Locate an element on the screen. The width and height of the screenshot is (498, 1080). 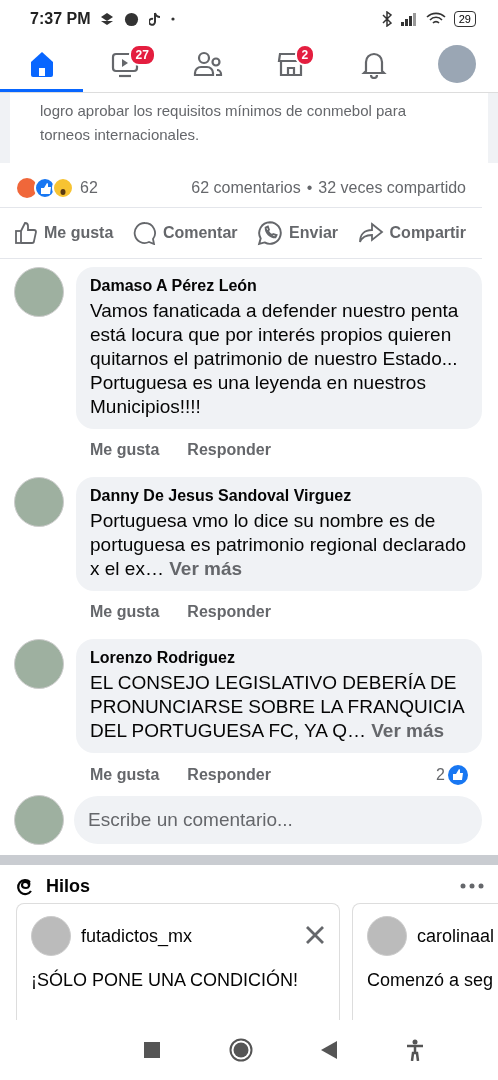
thread-text: Comenzó a seg is located at coordinates (430, 980).